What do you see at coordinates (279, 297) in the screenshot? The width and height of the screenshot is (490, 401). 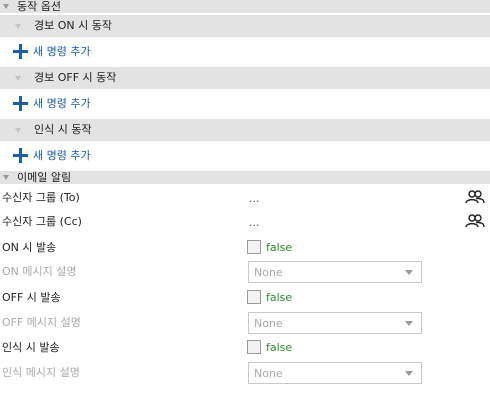 I see `off-send-value: false` at bounding box center [279, 297].